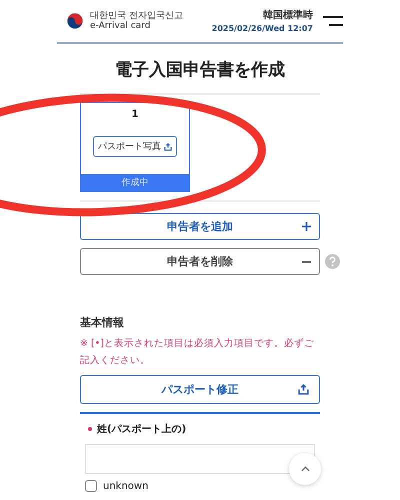  Describe the element at coordinates (306, 261) in the screenshot. I see `minus-icon` at that location.